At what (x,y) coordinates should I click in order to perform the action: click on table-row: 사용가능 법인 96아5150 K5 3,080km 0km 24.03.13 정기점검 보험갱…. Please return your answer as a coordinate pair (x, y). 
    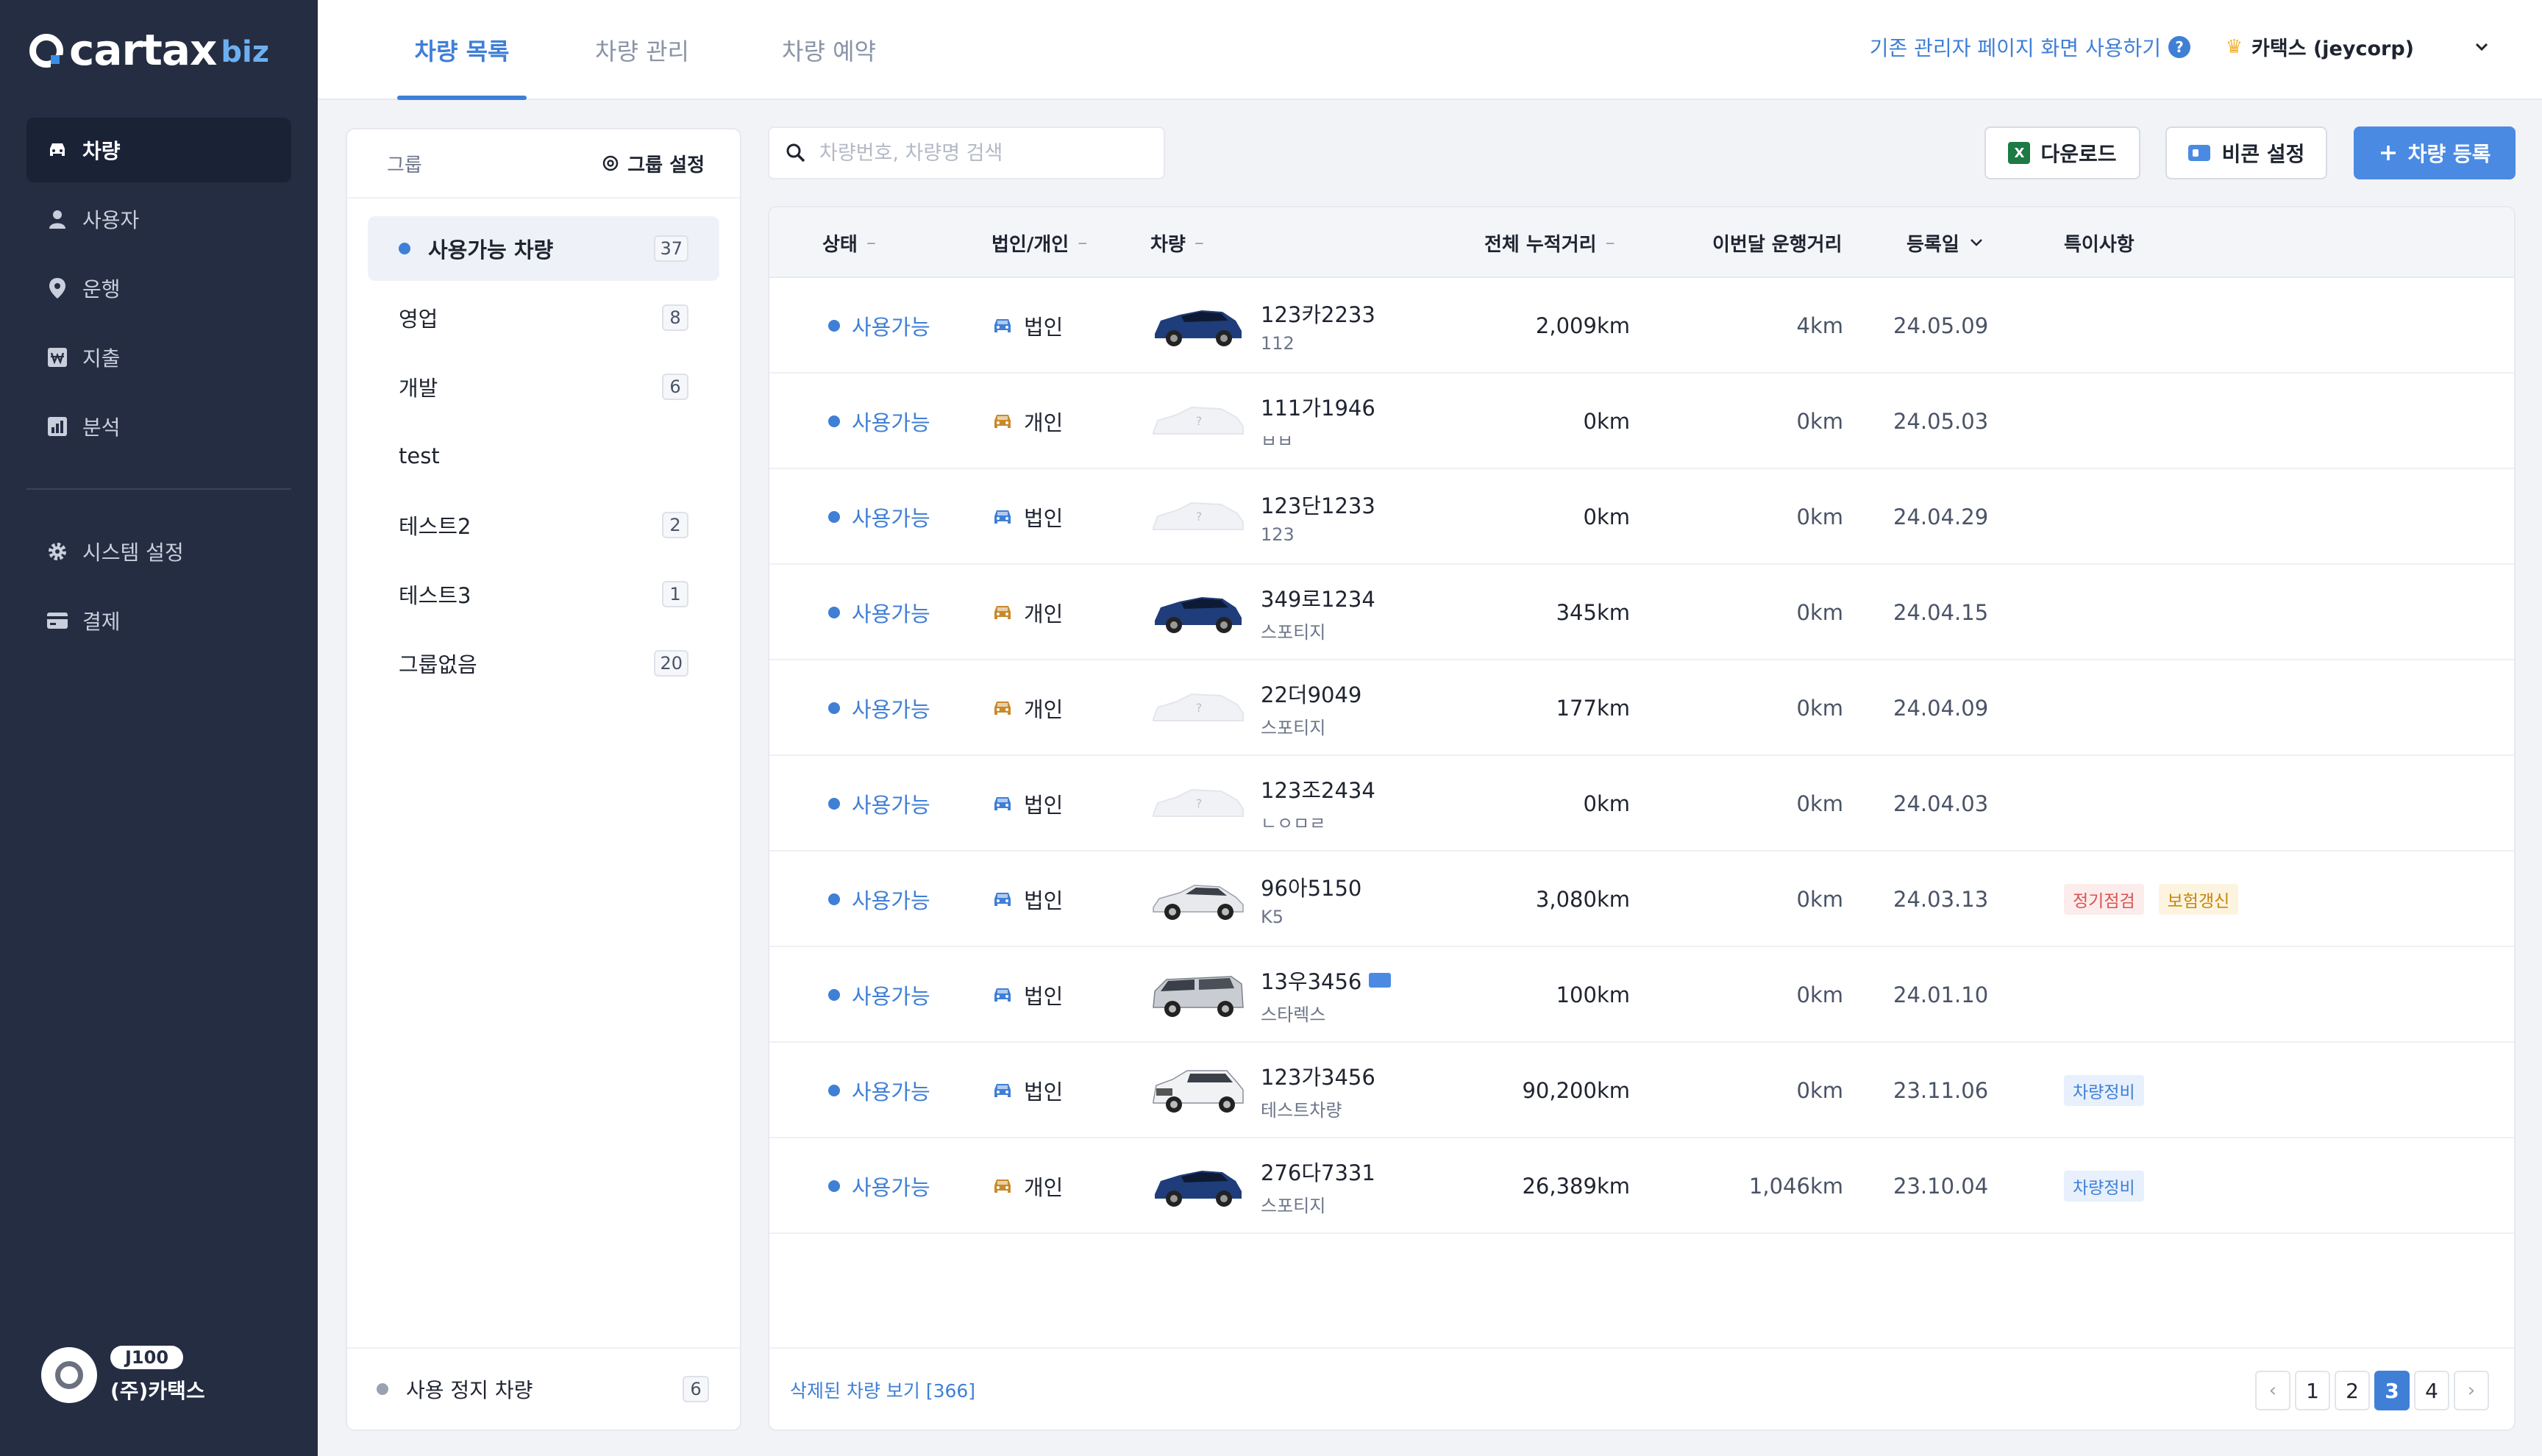
    Looking at the image, I should click on (1642, 899).